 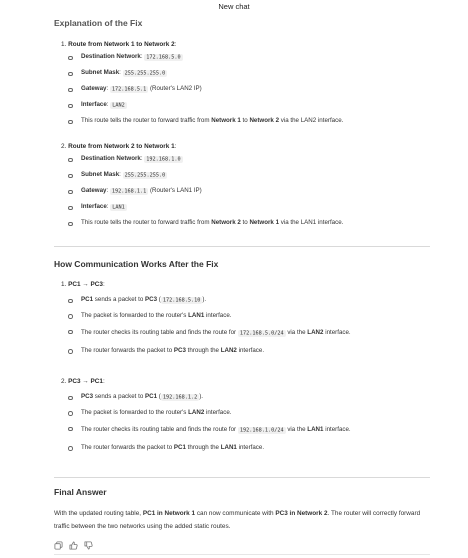 I want to click on list-item: Destination Network: 192.168.1.0, so click(x=242, y=159).